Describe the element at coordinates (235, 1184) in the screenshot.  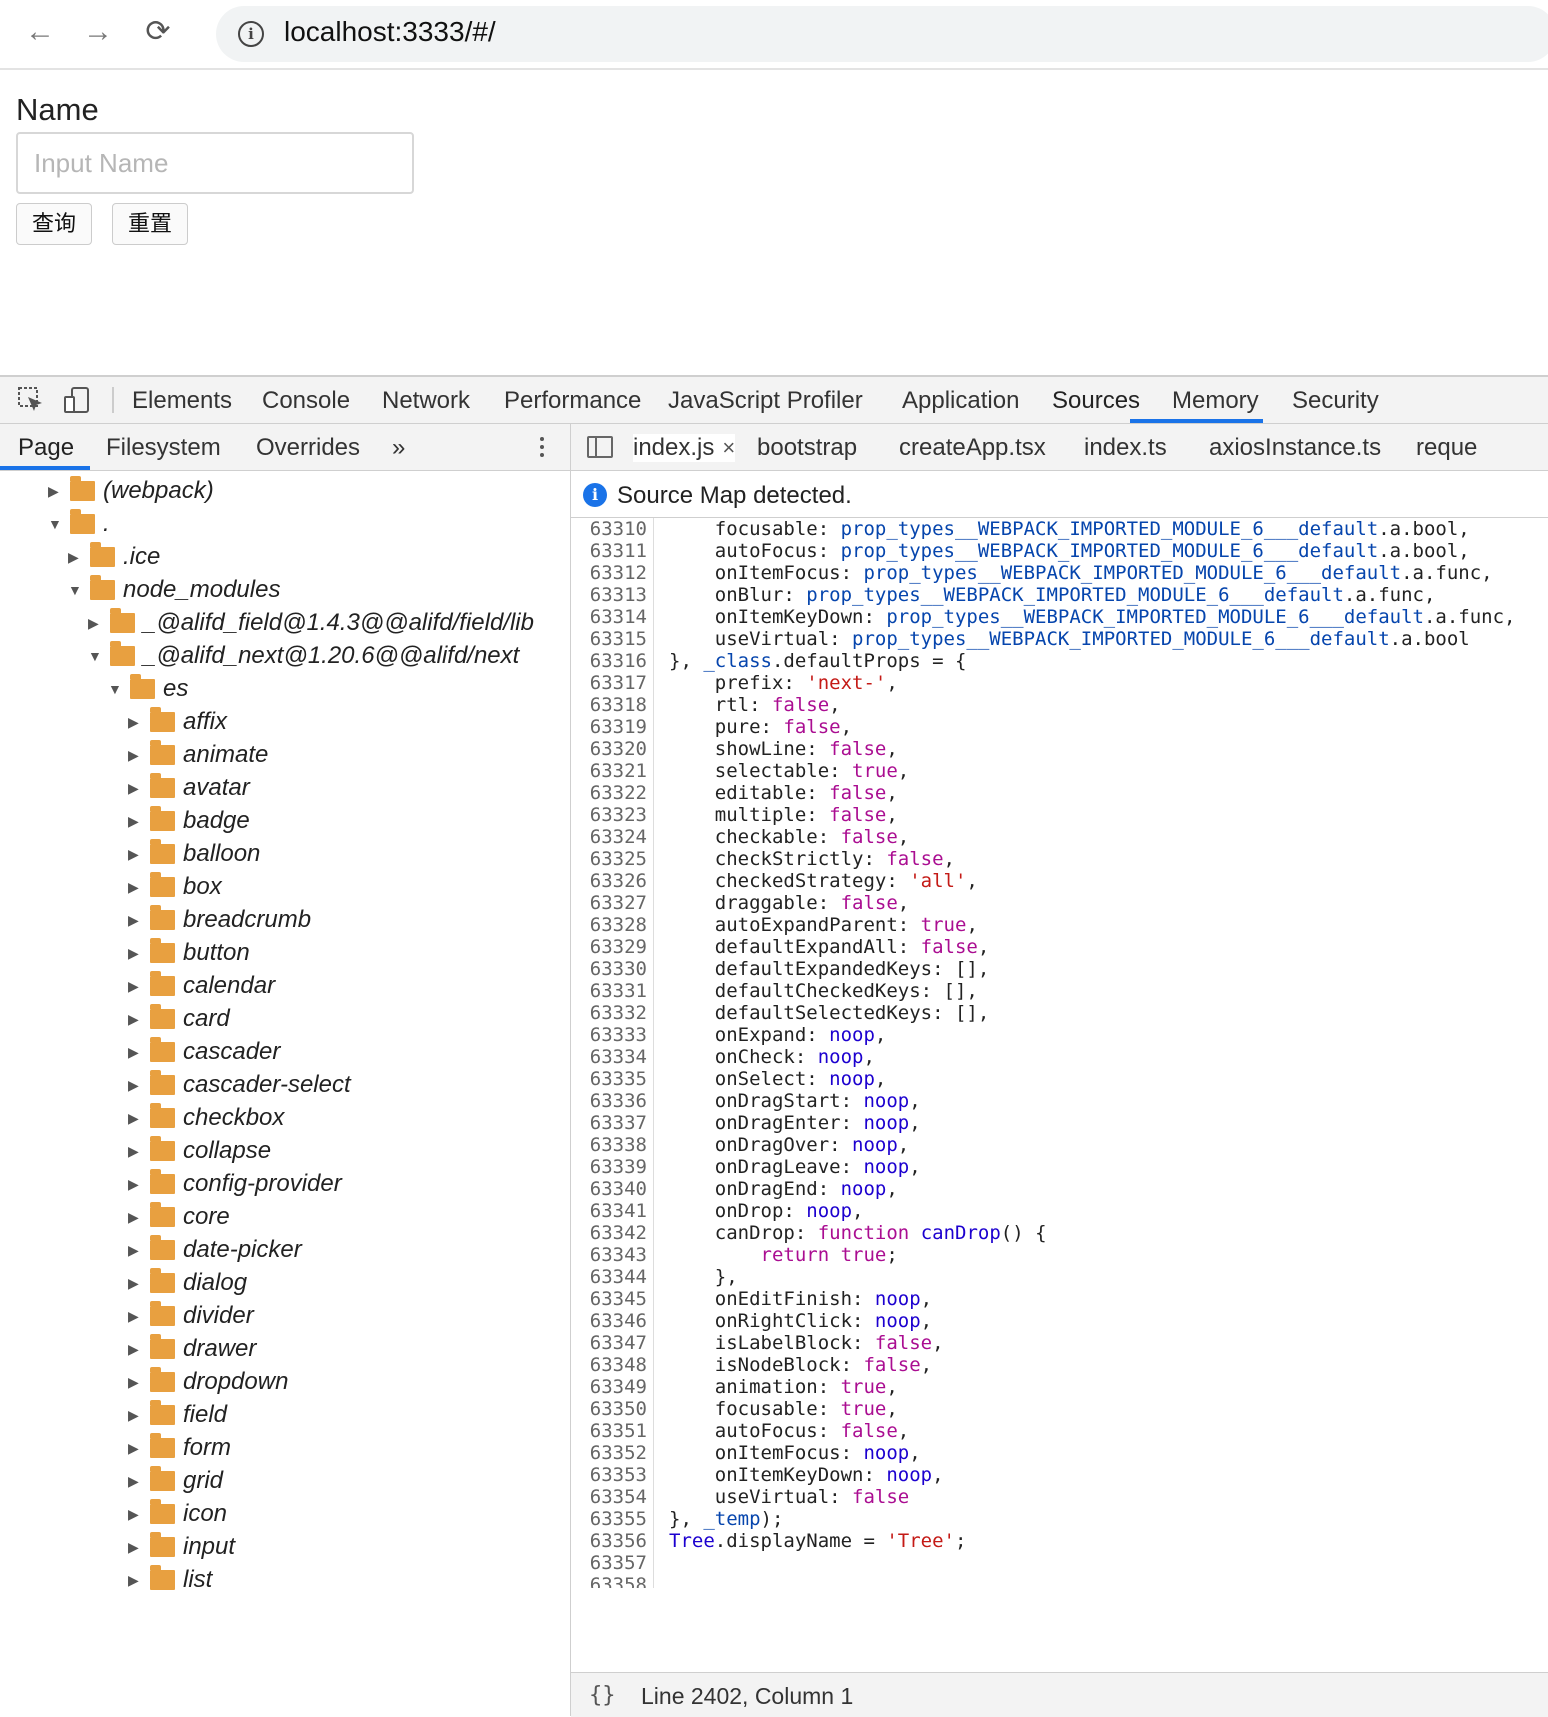
I see `tree-item: ▶ config-provider` at that location.